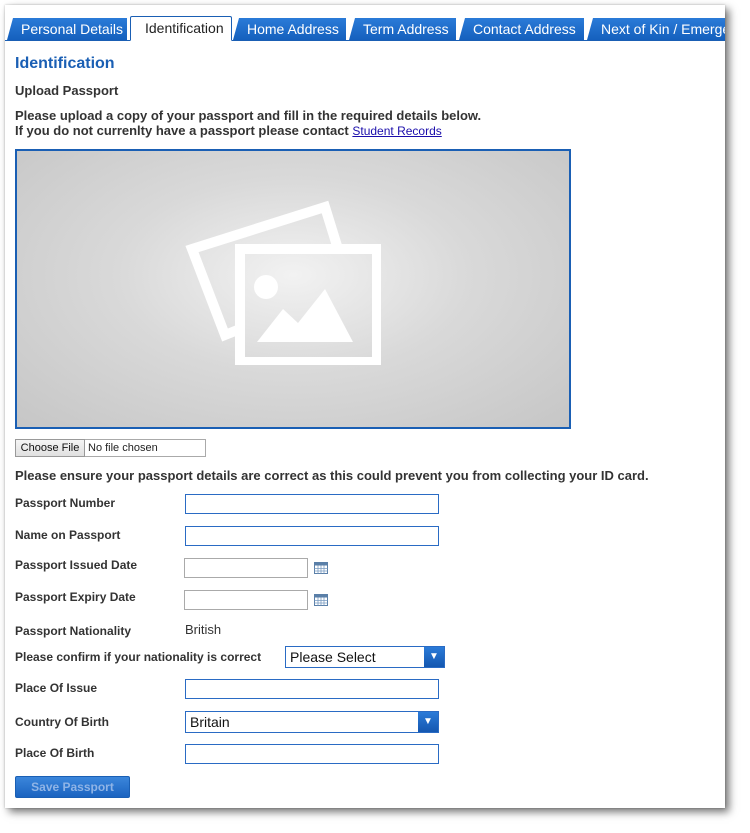 This screenshot has width=750, height=833. What do you see at coordinates (312, 504) in the screenshot?
I see `passport-number-input` at bounding box center [312, 504].